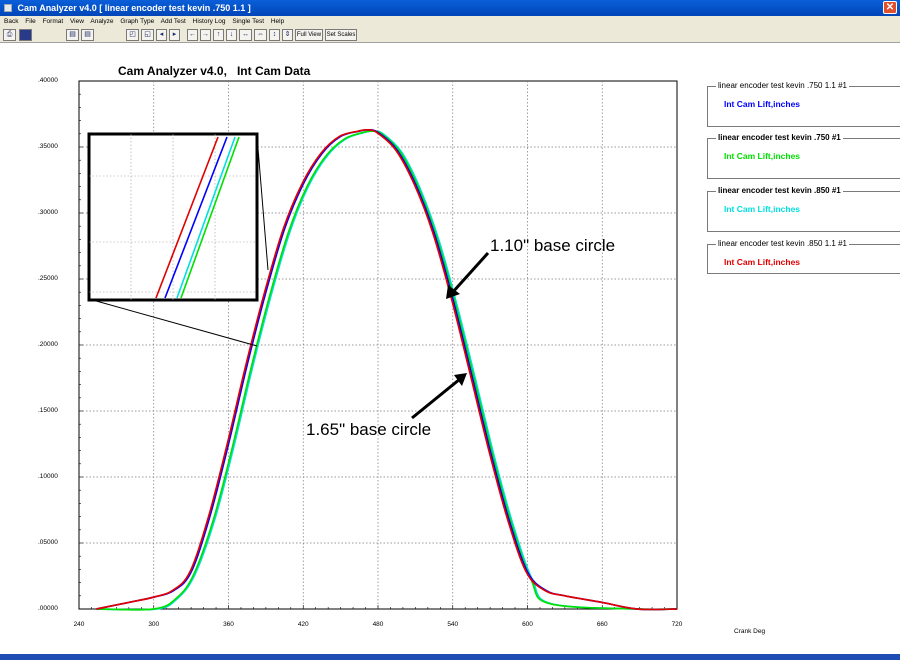 Image resolution: width=900 pixels, height=660 pixels. What do you see at coordinates (450, 657) in the screenshot?
I see `bottom-border` at bounding box center [450, 657].